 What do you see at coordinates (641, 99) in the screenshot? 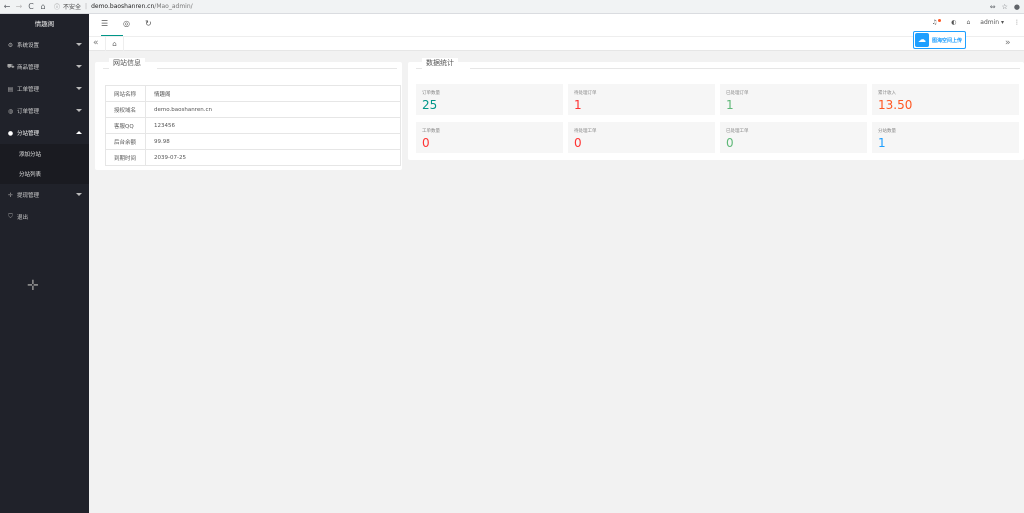
I see `stat-card-pending-orders: 待处理订单 1` at bounding box center [641, 99].